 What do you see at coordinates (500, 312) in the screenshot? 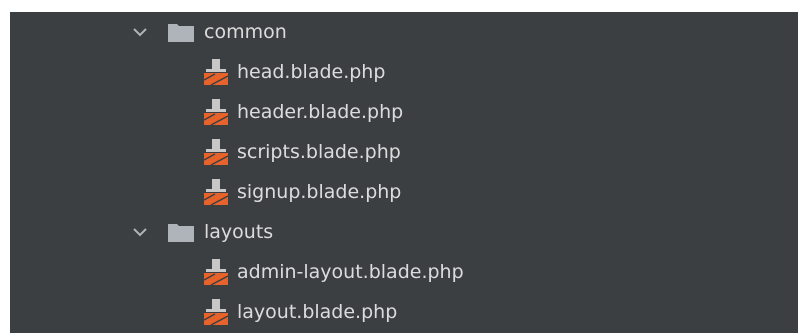
I see `tree-file-row: layout.blade.php` at bounding box center [500, 312].